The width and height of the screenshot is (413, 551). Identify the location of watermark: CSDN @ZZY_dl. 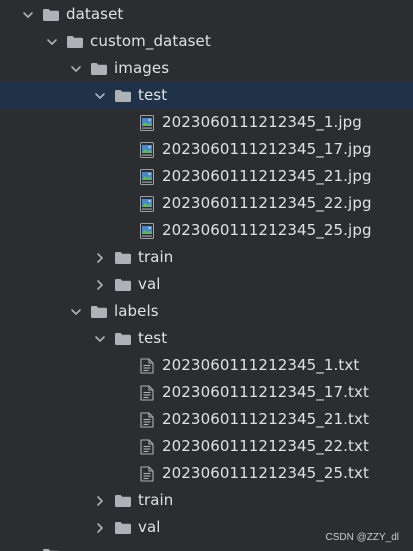
(362, 537).